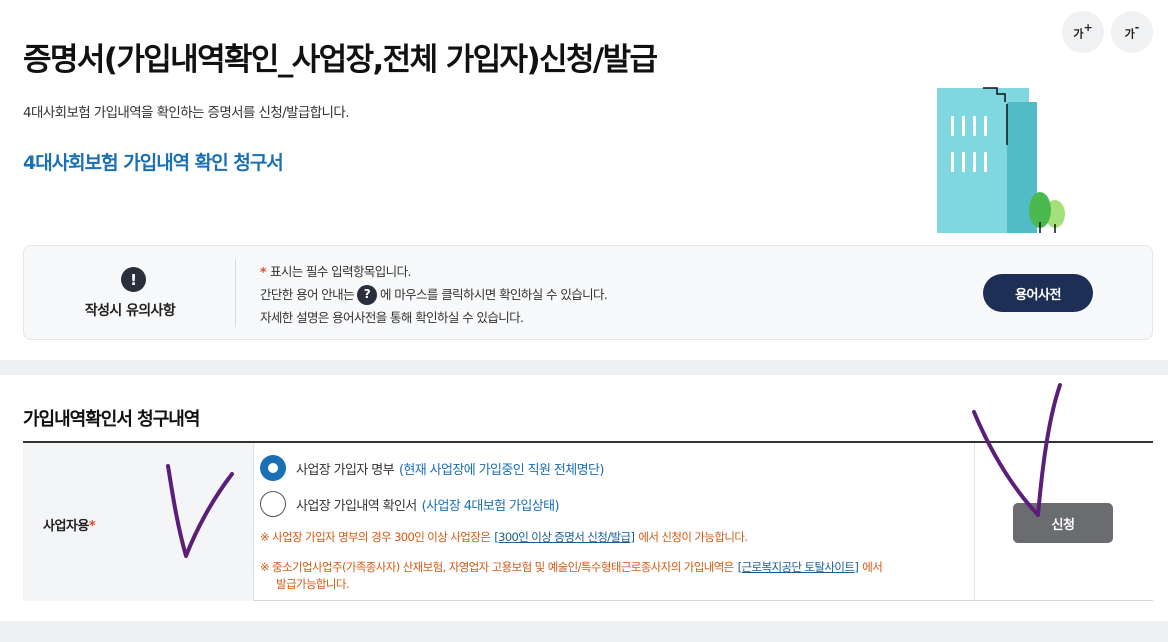 The image size is (1168, 642). I want to click on notice-label: 작성시 유의사항, so click(130, 311).